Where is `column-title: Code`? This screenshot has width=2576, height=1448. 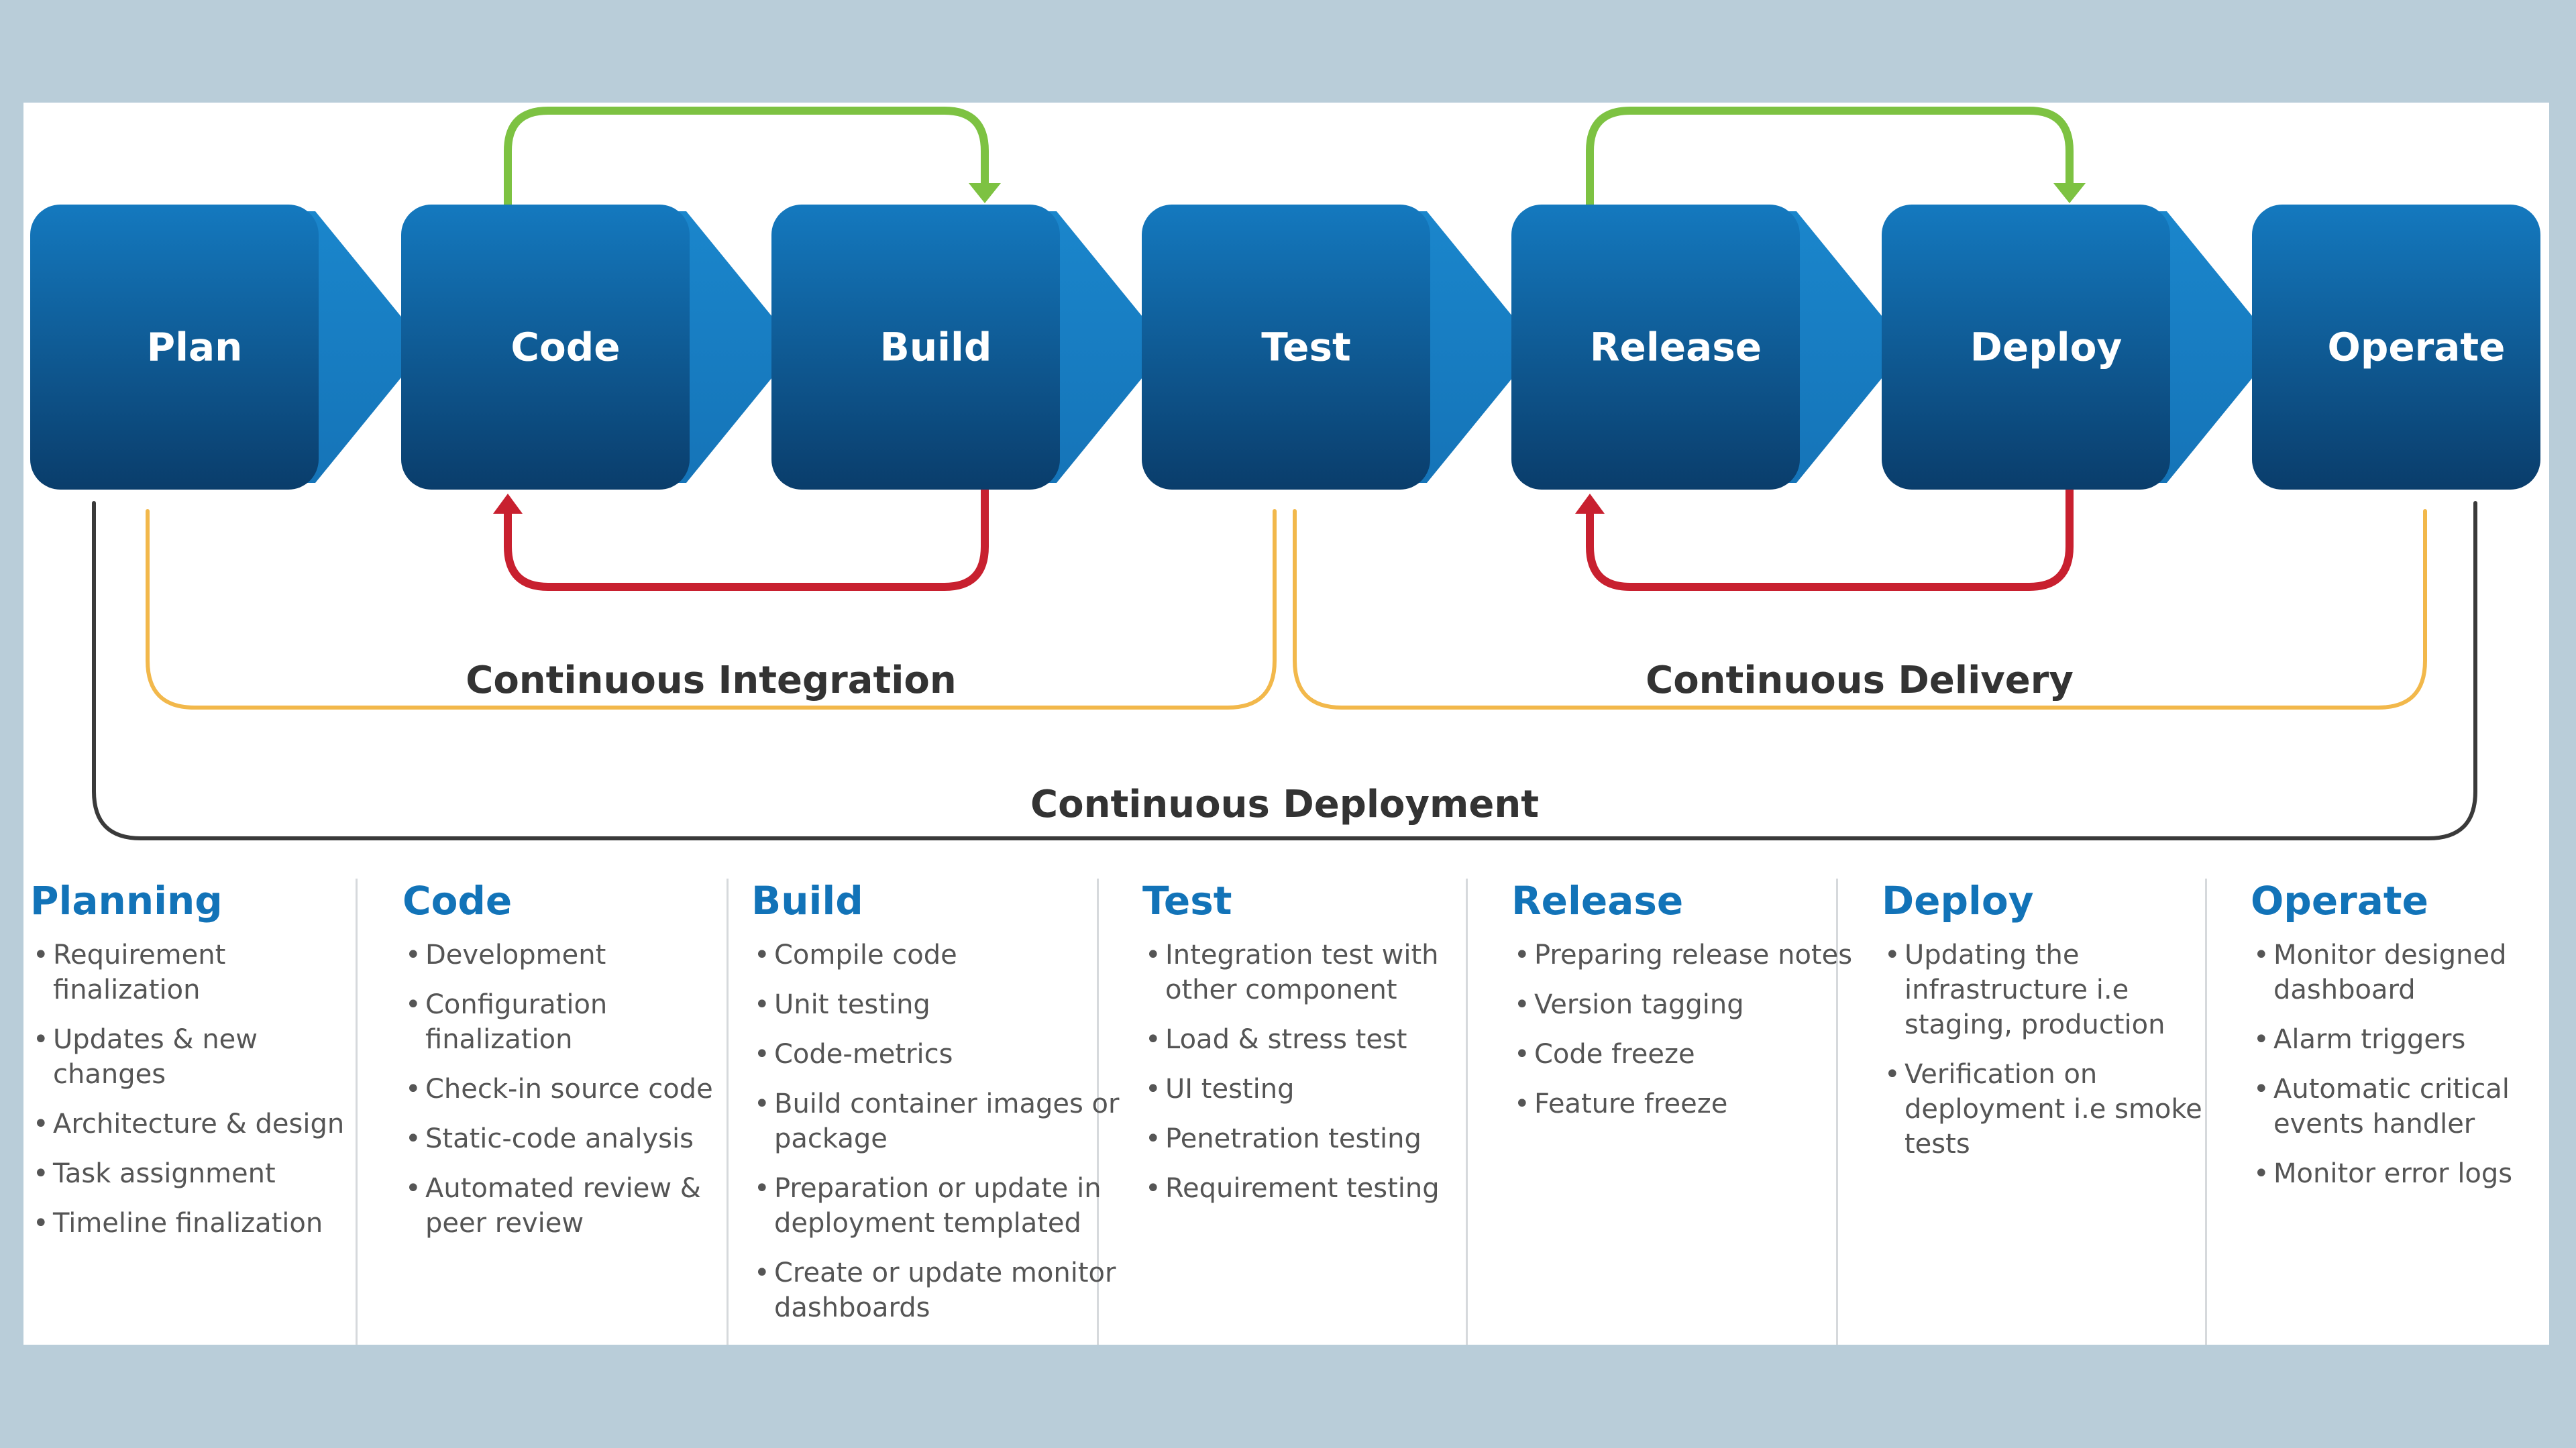
column-title: Code is located at coordinates (457, 901).